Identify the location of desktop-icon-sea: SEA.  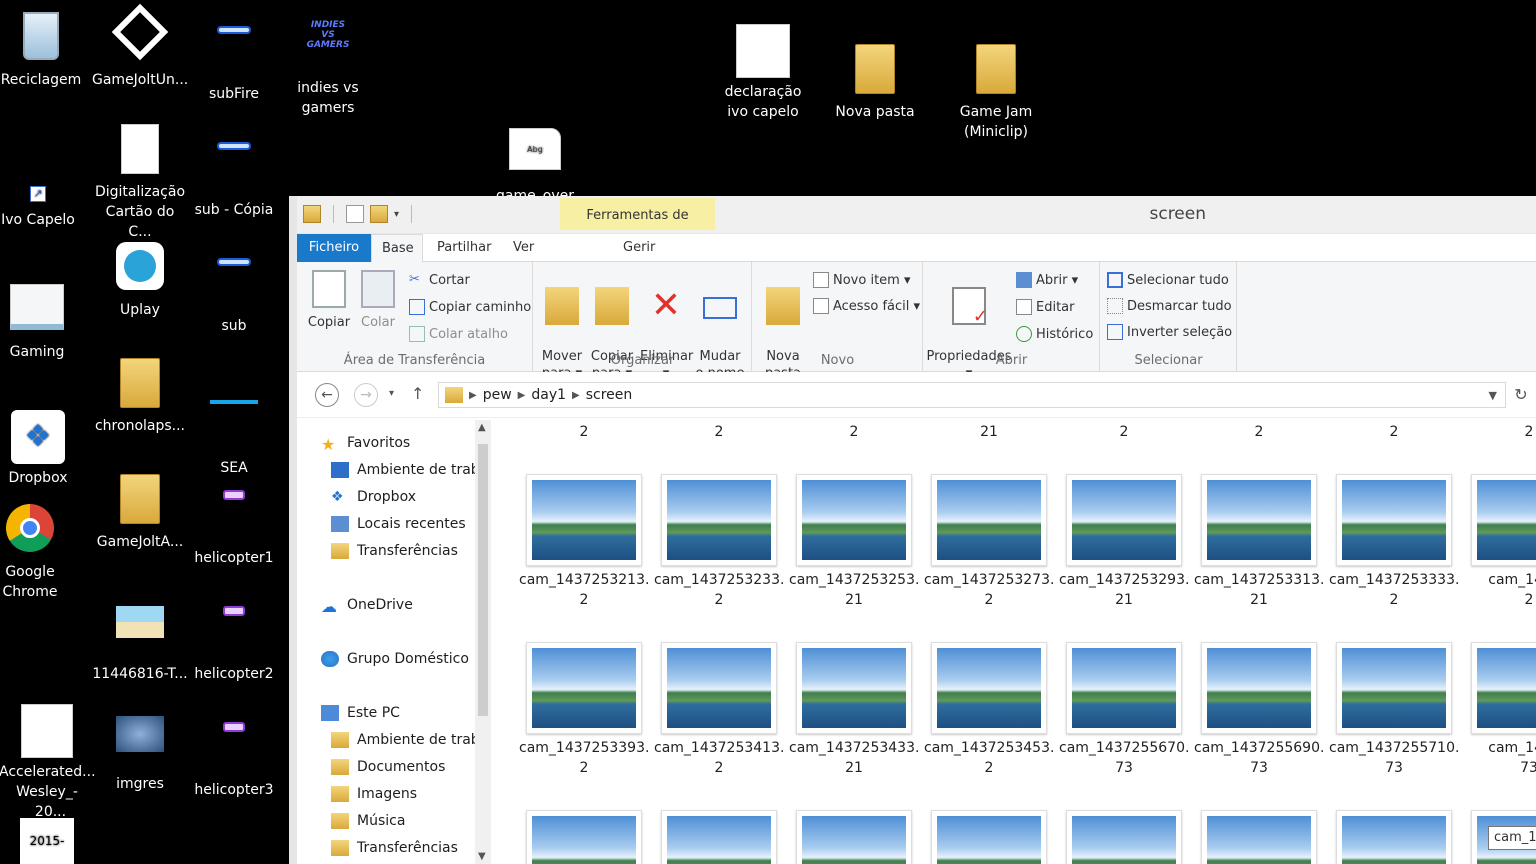
(234, 416).